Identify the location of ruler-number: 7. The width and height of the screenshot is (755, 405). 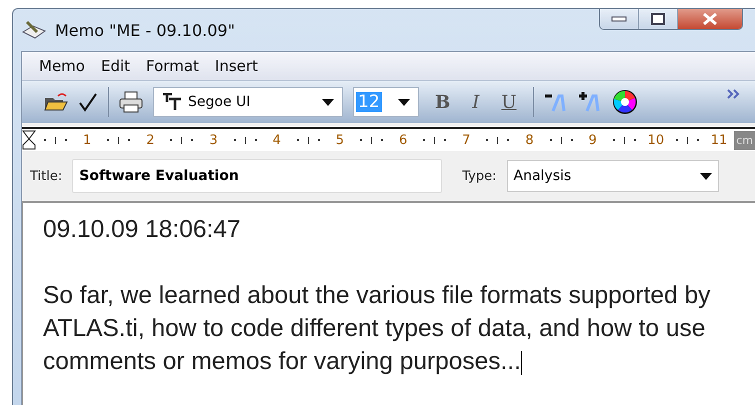
(466, 140).